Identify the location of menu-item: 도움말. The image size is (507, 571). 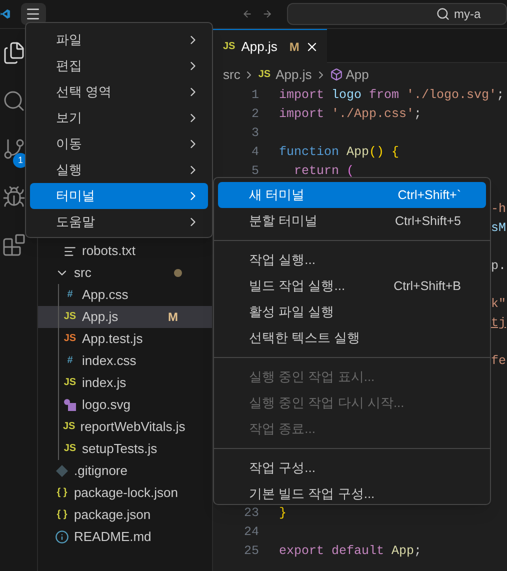
(119, 222).